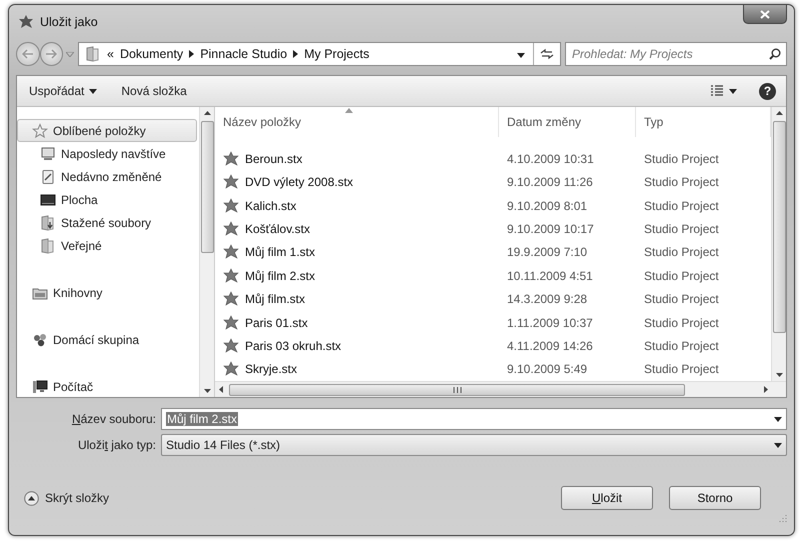 This screenshot has width=803, height=542. What do you see at coordinates (550, 275) in the screenshot?
I see `date-cell-text: 10.11.2009 4:51` at bounding box center [550, 275].